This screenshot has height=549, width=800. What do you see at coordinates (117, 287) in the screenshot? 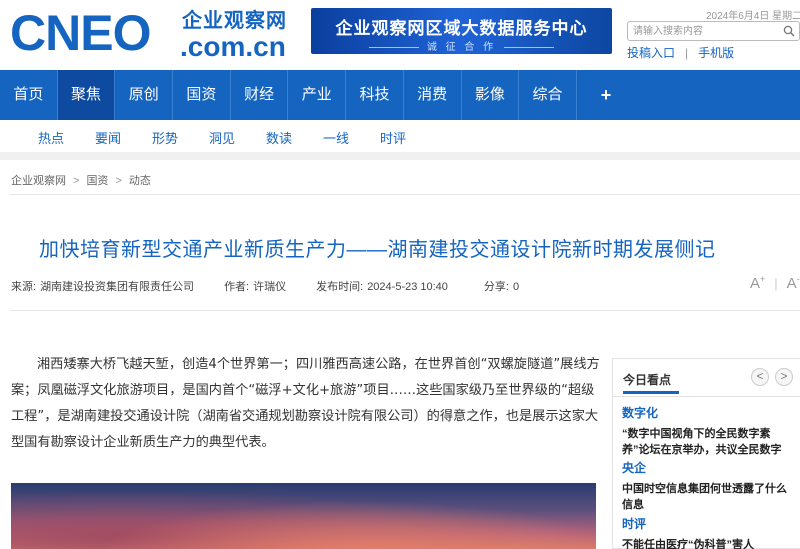
I see `source-value: 湖南建设投资集团有限责任公司` at bounding box center [117, 287].